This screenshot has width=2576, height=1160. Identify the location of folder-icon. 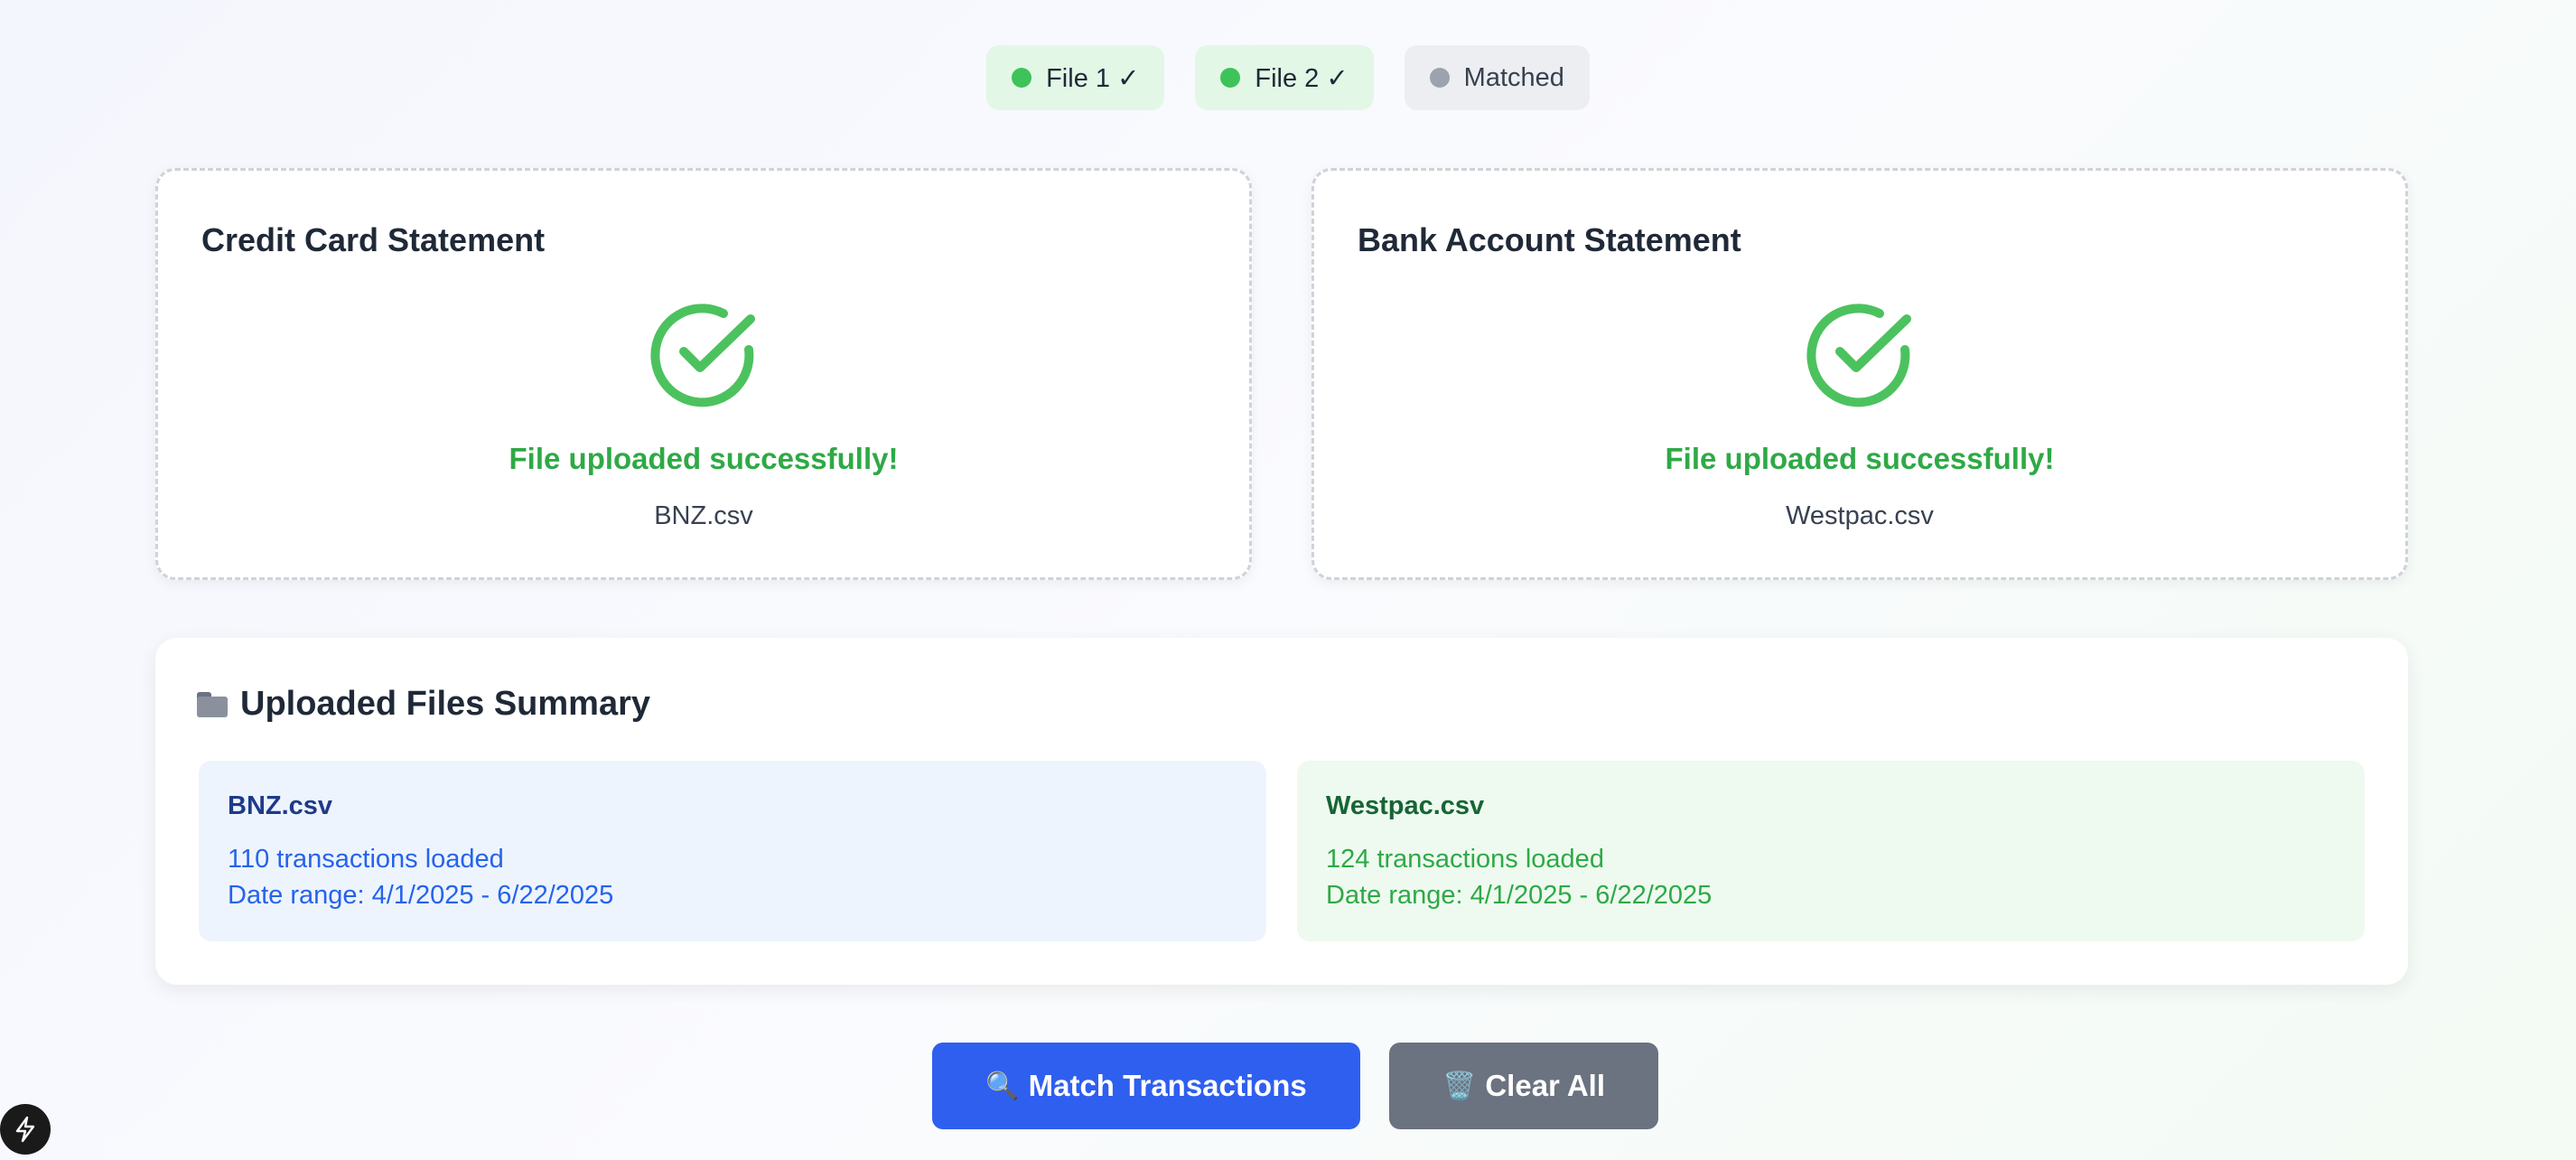
(213, 704).